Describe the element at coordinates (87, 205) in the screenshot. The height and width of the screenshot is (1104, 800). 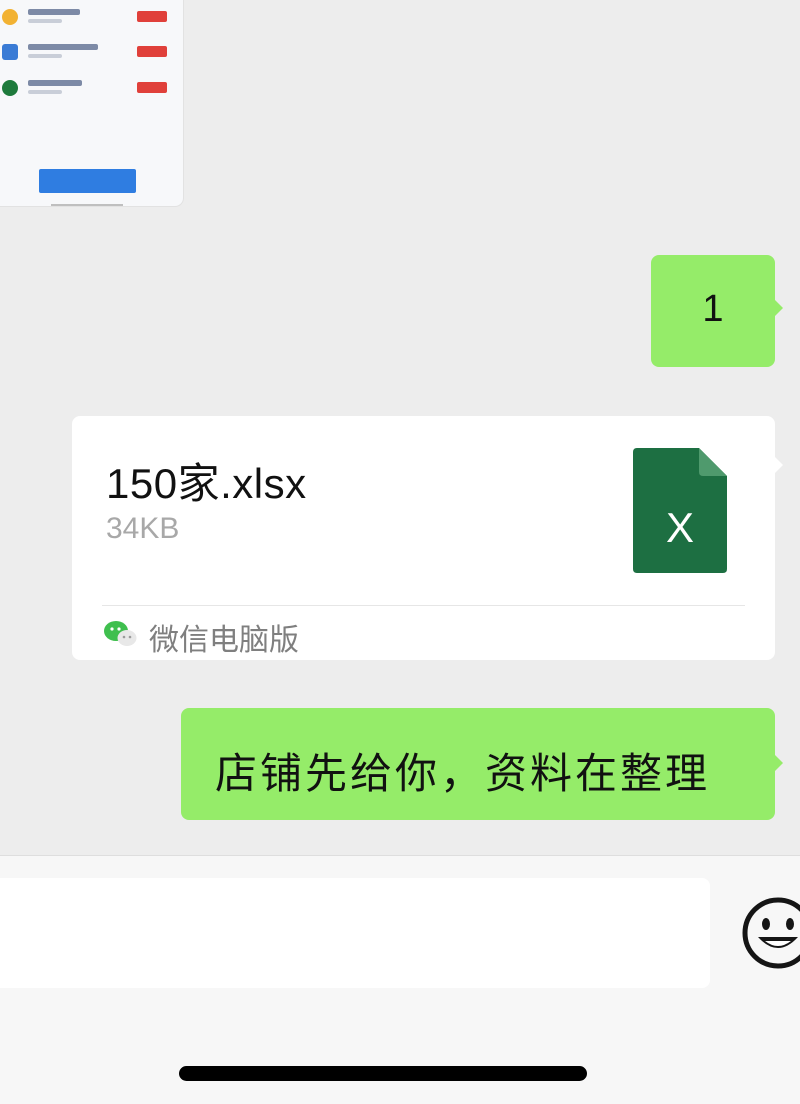
I see `thumbnail-home-indicator` at that location.